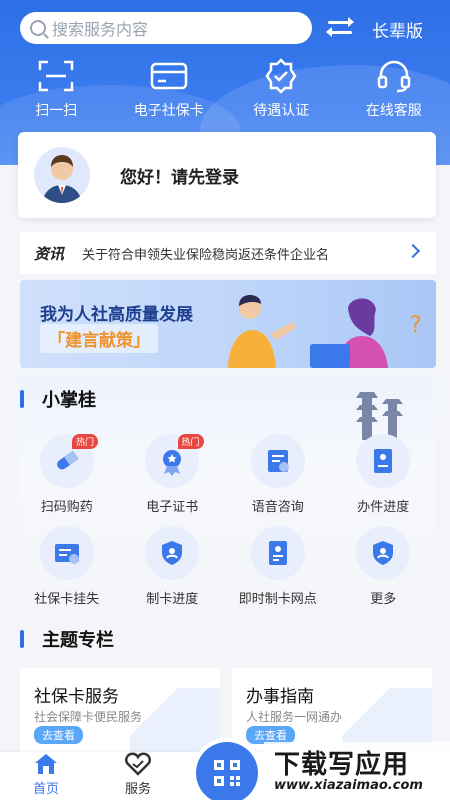 The width and height of the screenshot is (450, 800). What do you see at coordinates (383, 507) in the screenshot?
I see `service-label: 办件进度` at bounding box center [383, 507].